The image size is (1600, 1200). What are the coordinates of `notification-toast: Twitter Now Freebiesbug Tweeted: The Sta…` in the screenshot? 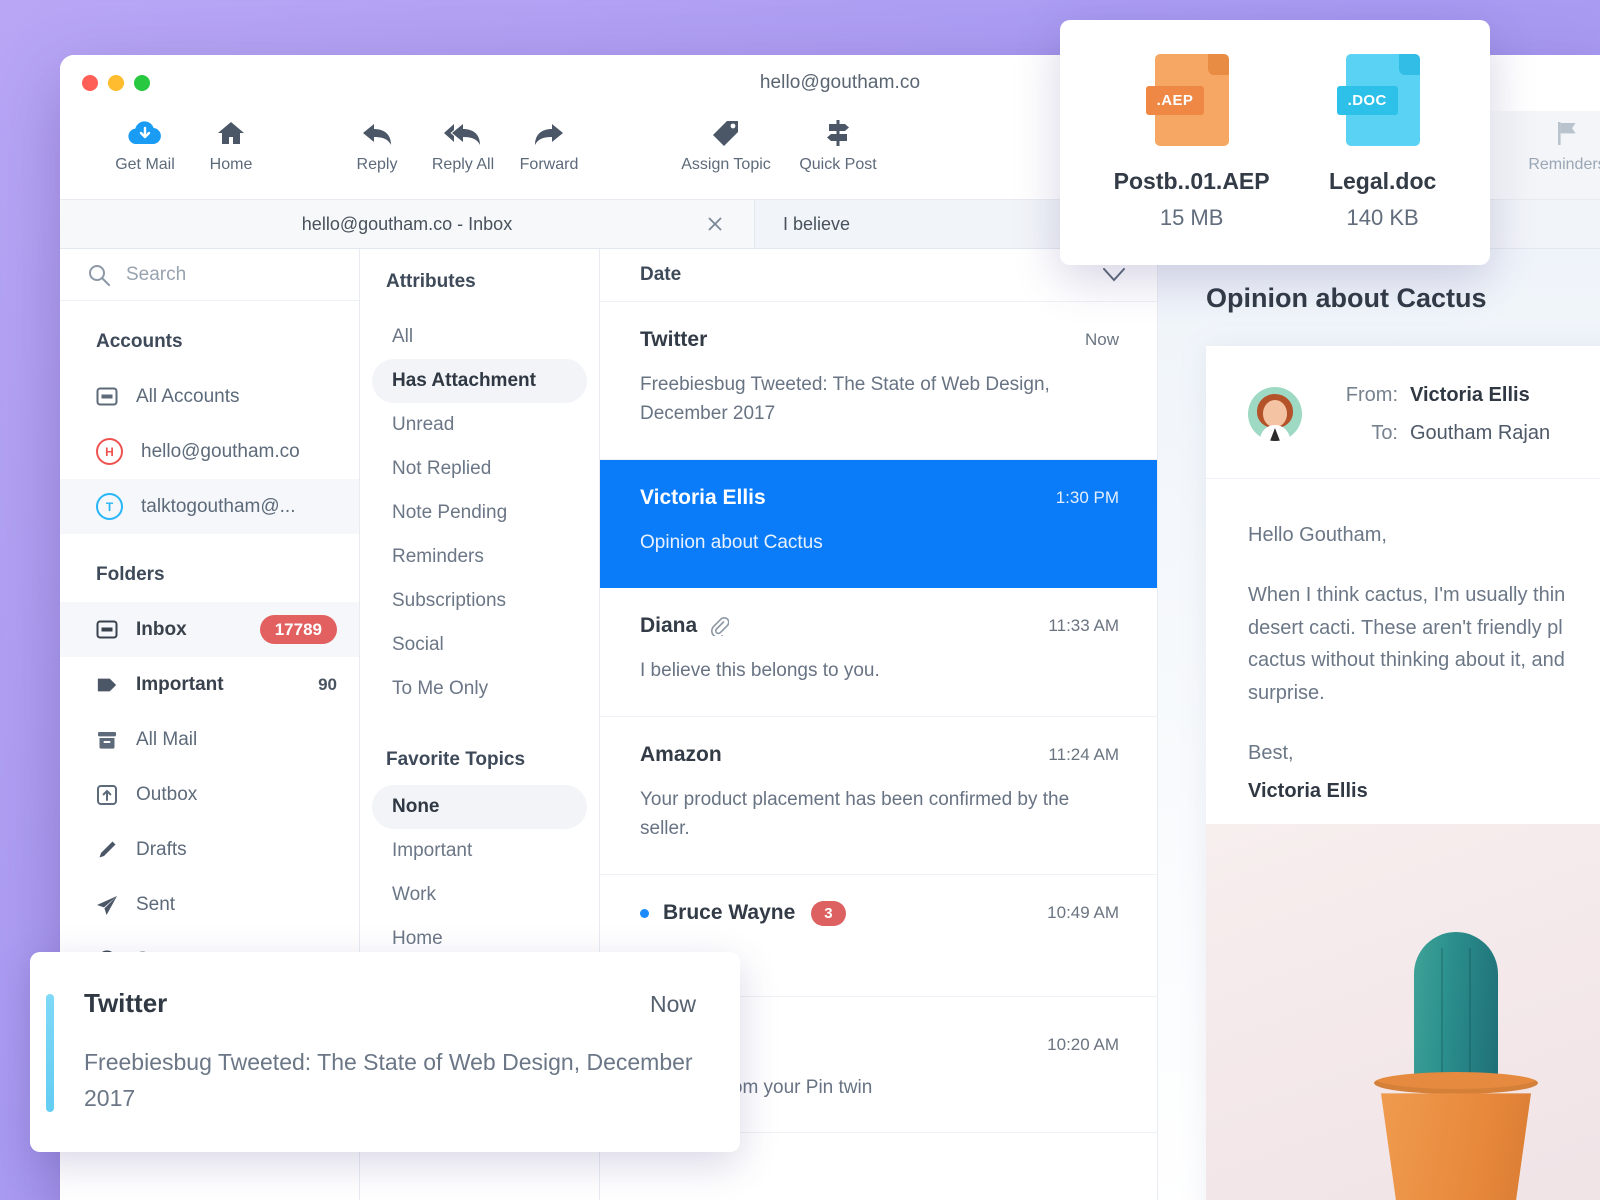 It's located at (385, 1052).